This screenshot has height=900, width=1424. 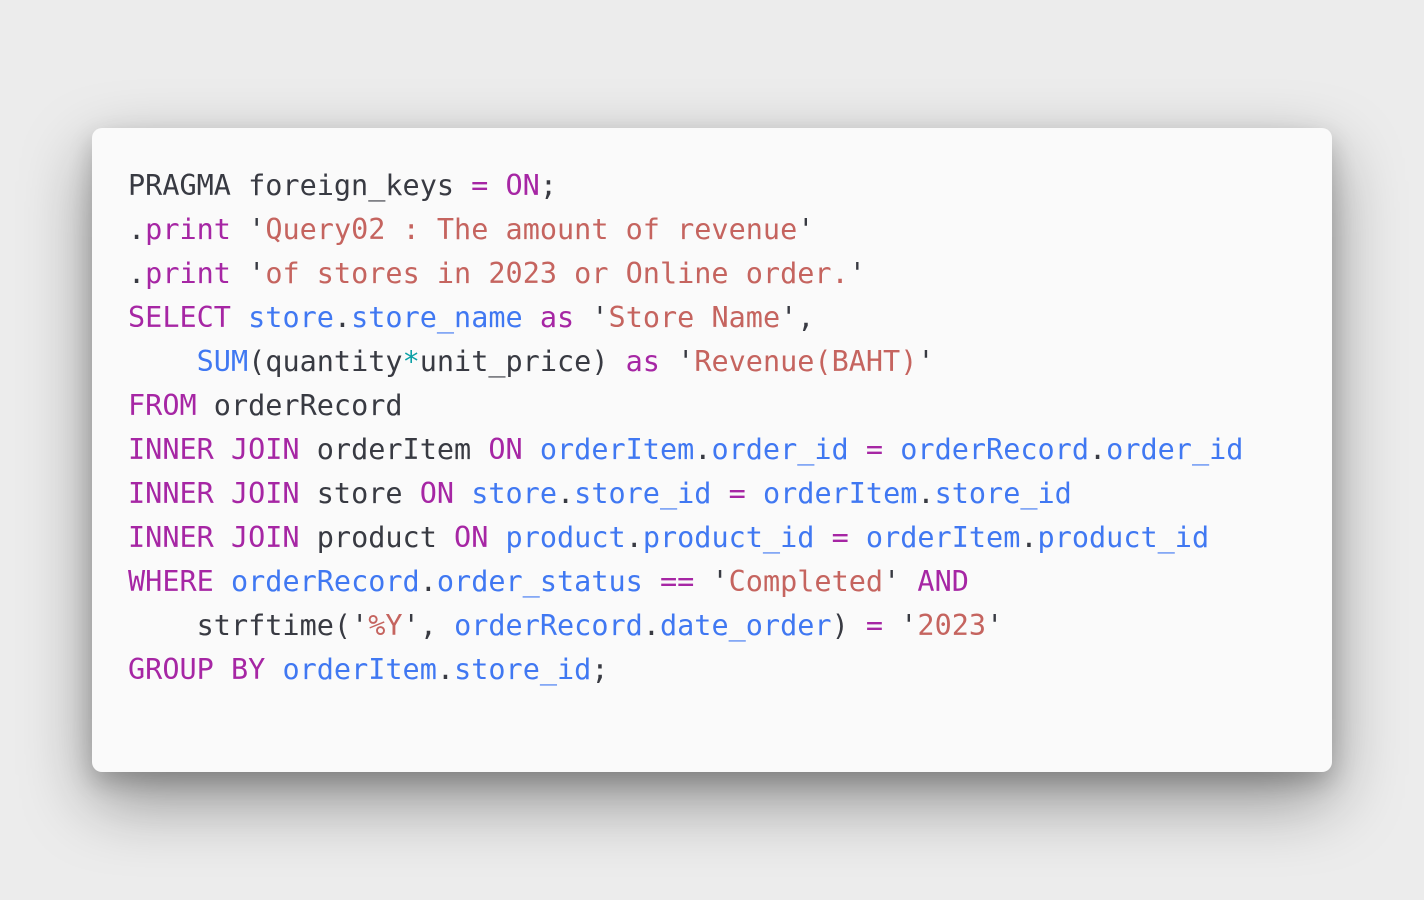 I want to click on keyword-token: ON, so click(x=505, y=449).